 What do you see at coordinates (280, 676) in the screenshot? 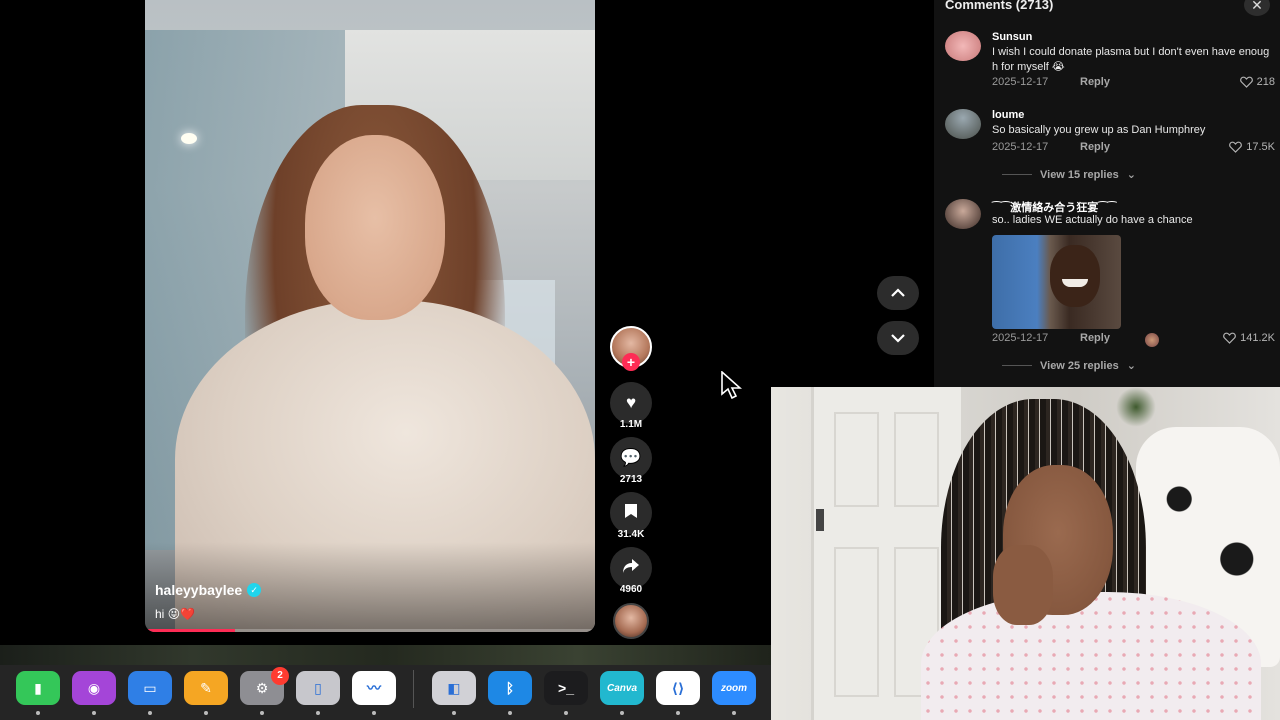
I see `notification-badge: 2` at bounding box center [280, 676].